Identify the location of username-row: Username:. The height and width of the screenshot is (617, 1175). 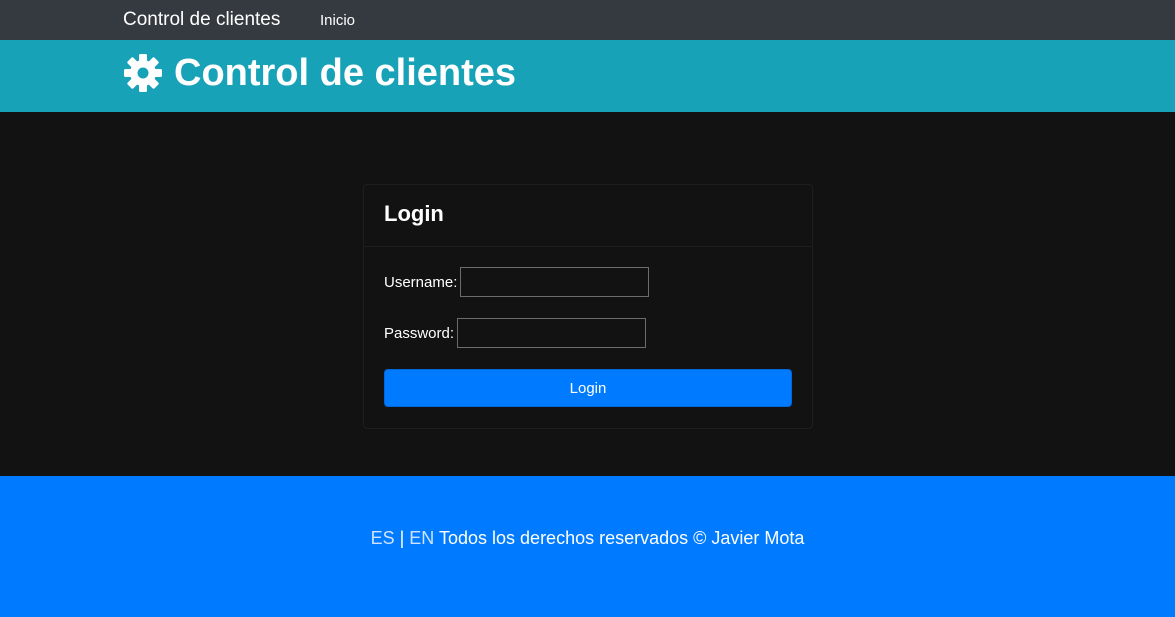
(517, 282).